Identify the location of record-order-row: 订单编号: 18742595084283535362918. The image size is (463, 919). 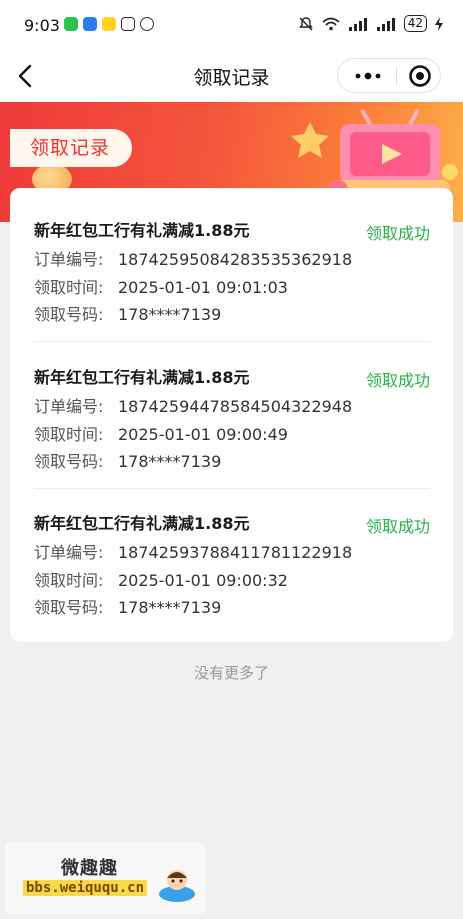
(193, 258).